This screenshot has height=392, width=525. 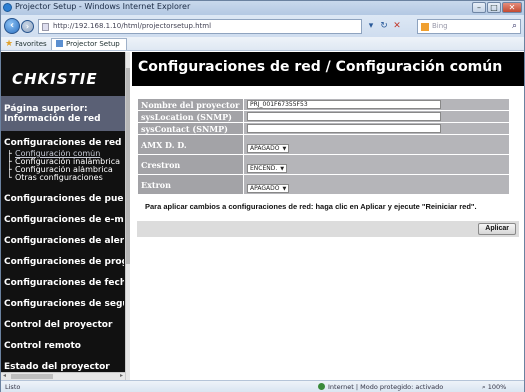 I want to click on scroll-left-icon: ◂, so click(x=4, y=375).